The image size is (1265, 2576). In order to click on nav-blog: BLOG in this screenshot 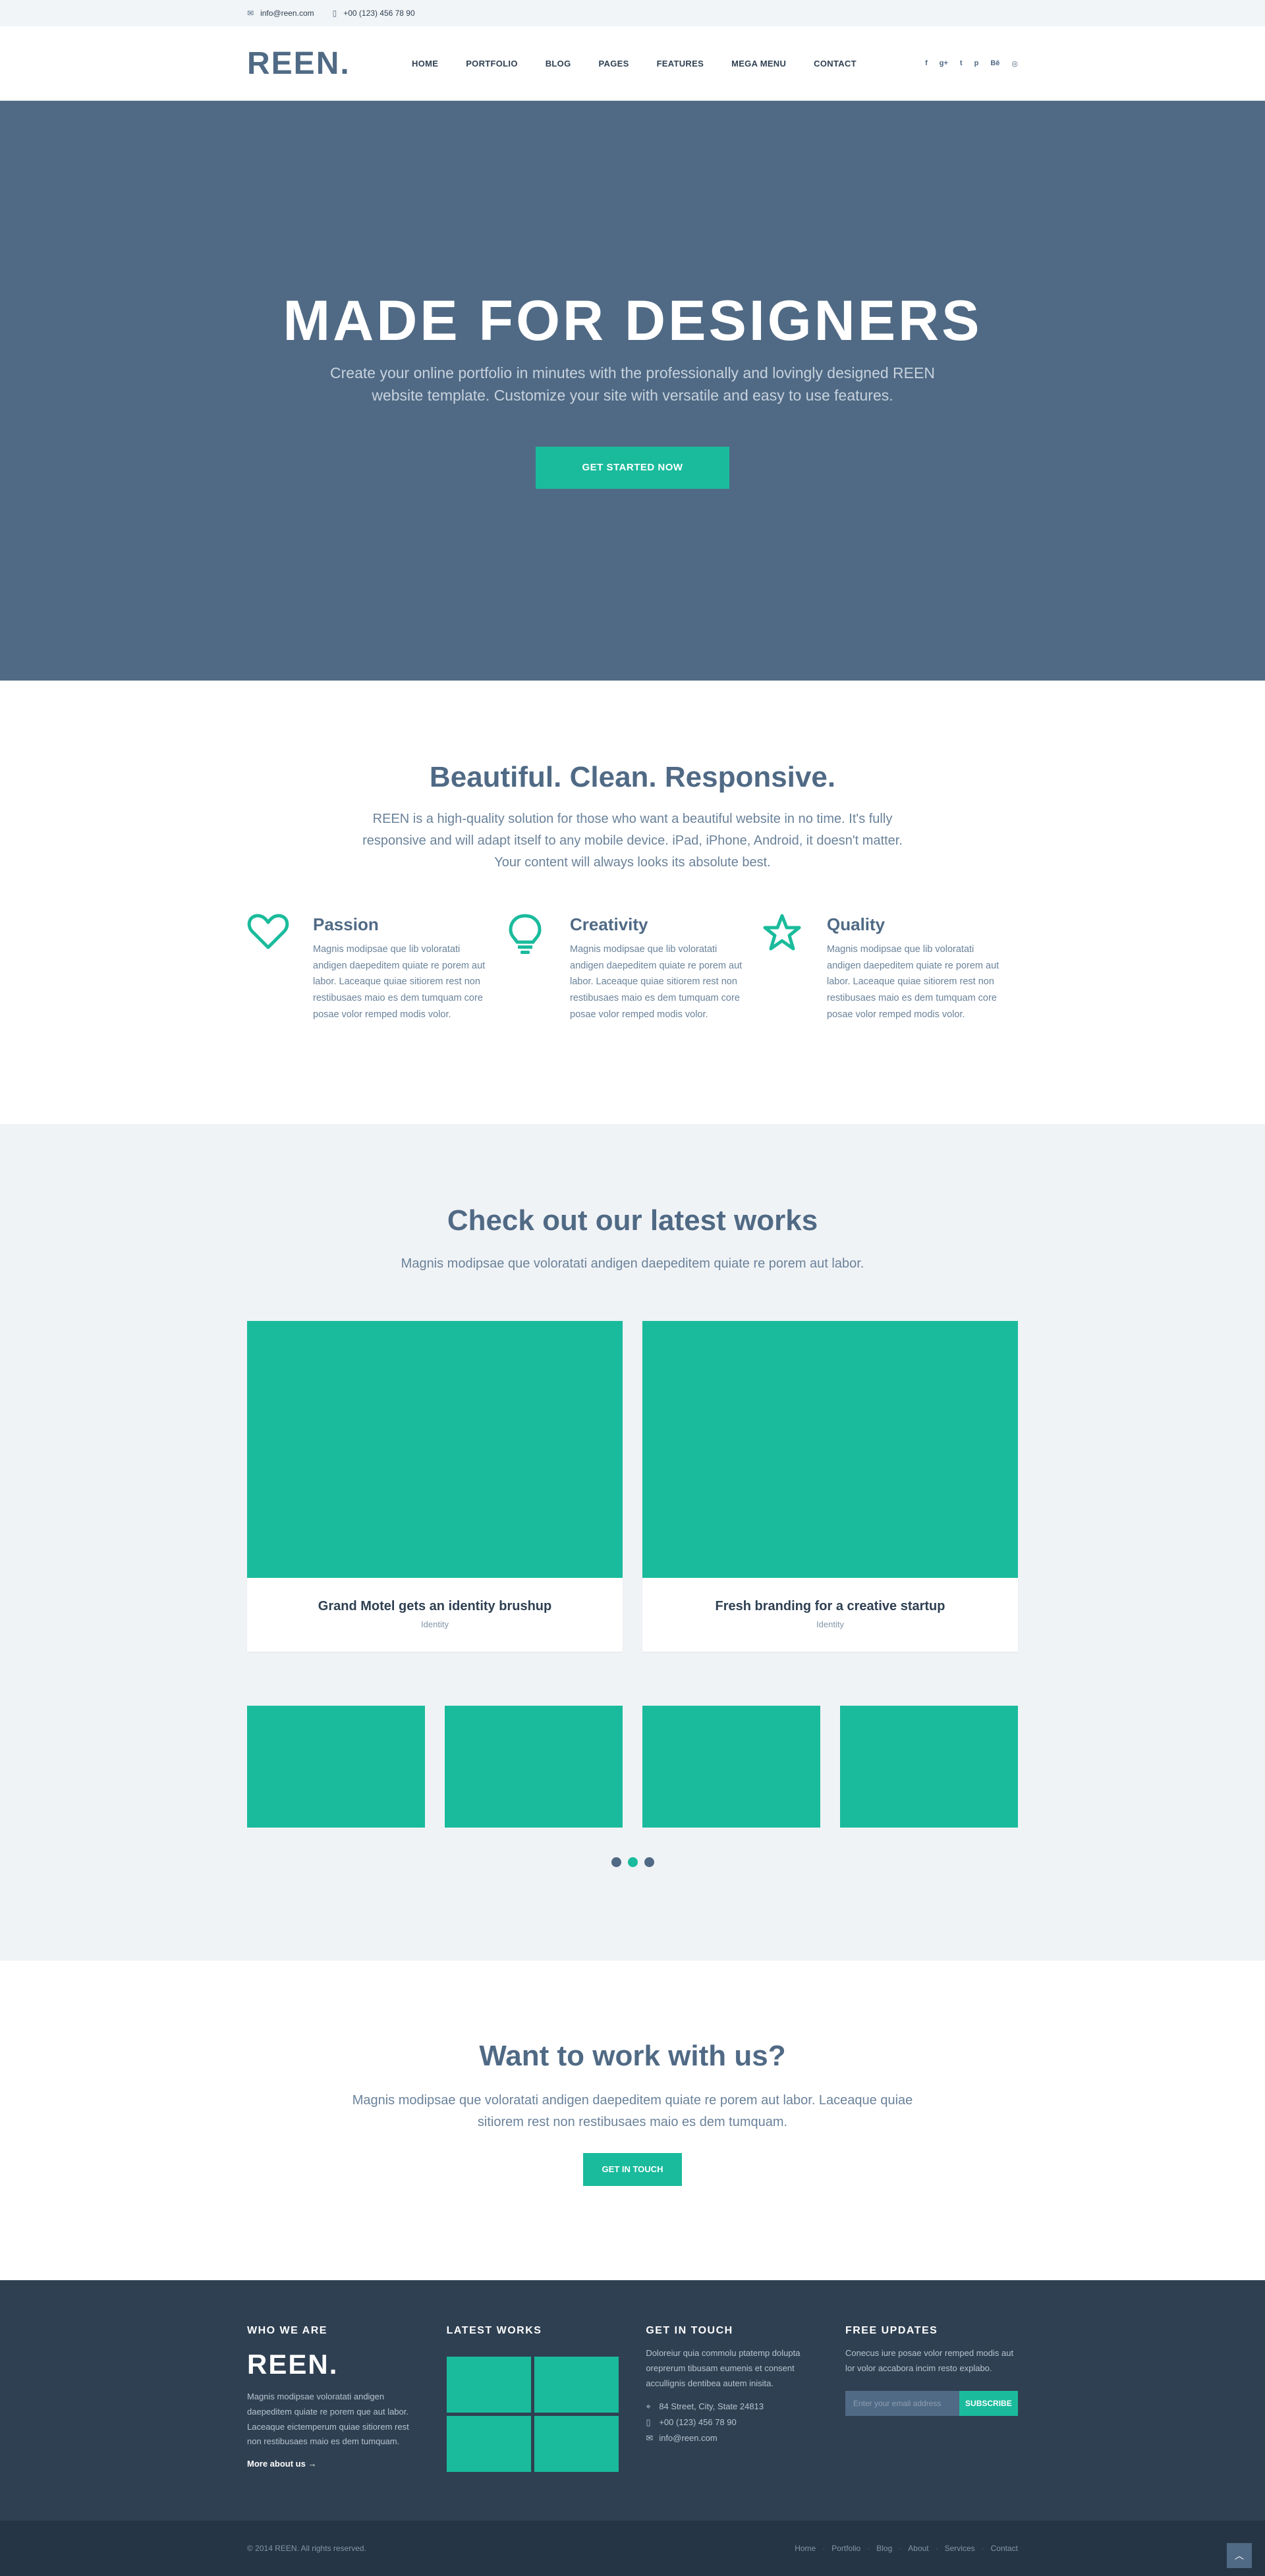, I will do `click(558, 64)`.